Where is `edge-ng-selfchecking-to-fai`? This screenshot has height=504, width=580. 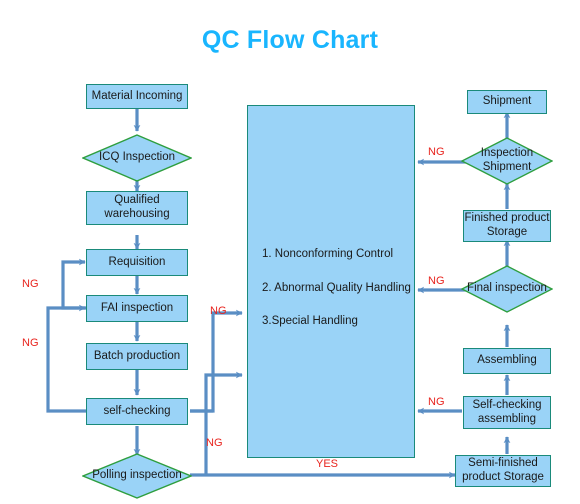
edge-ng-selfchecking-to-fai is located at coordinates (68, 358).